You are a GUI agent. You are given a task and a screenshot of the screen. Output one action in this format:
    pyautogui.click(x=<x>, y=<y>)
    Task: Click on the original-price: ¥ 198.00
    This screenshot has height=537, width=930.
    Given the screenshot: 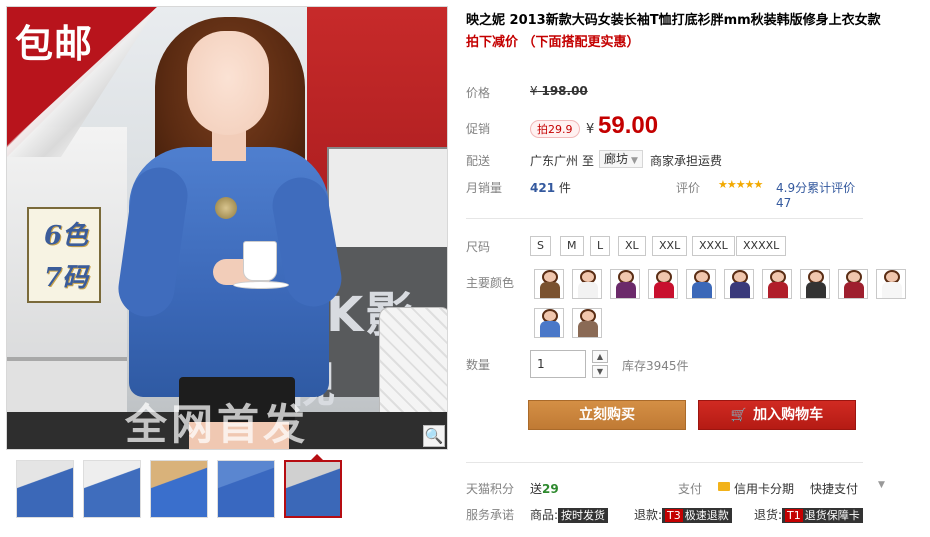 What is the action you would take?
    pyautogui.click(x=559, y=91)
    